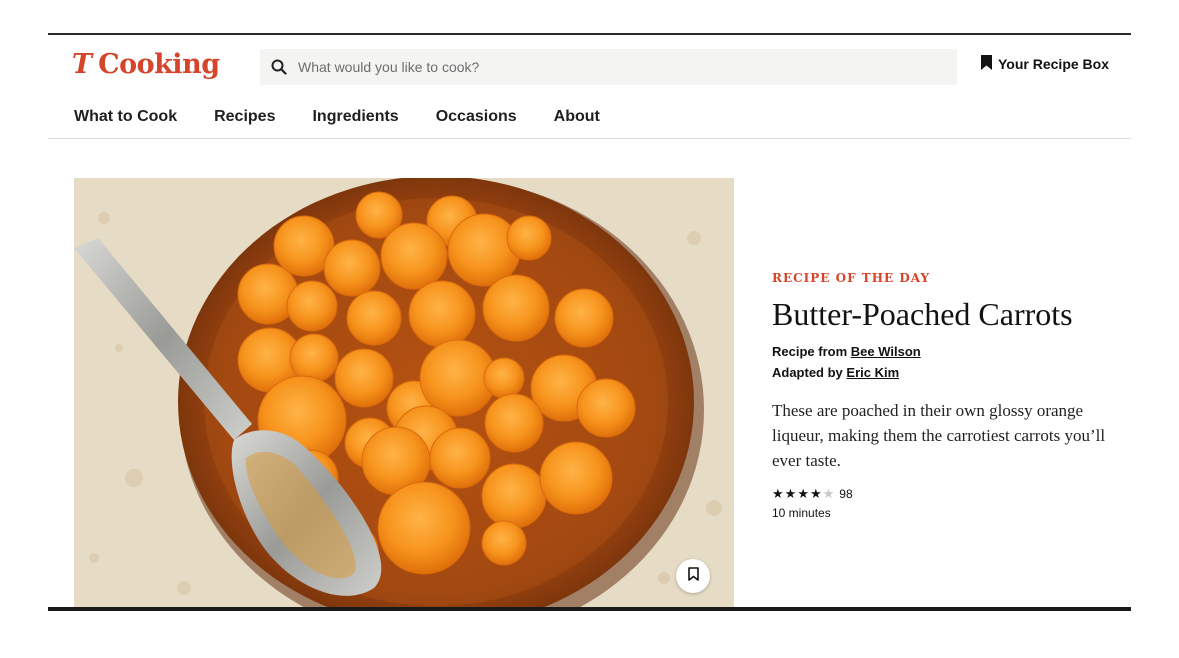 The width and height of the screenshot is (1179, 658). Describe the element at coordinates (810, 352) in the screenshot. I see `recipe-from-label: Recipe from` at that location.